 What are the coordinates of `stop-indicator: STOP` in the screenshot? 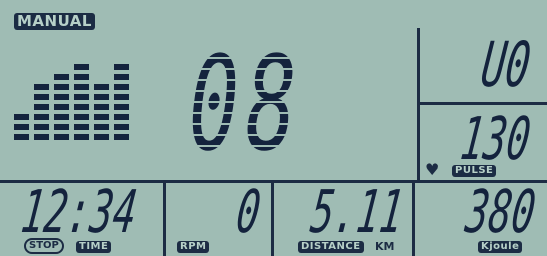 It's located at (44, 246).